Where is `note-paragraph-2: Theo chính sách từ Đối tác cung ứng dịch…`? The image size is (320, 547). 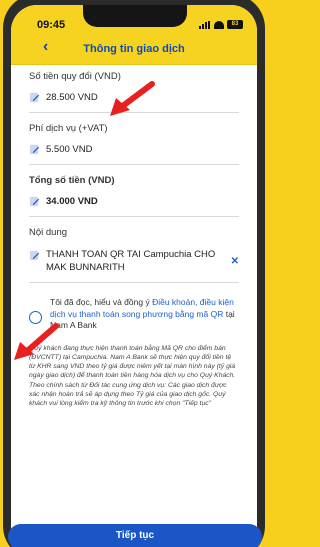
note-paragraph-2: Theo chính sách từ Đối tác cung ứng dịch… is located at coordinates (128, 394).